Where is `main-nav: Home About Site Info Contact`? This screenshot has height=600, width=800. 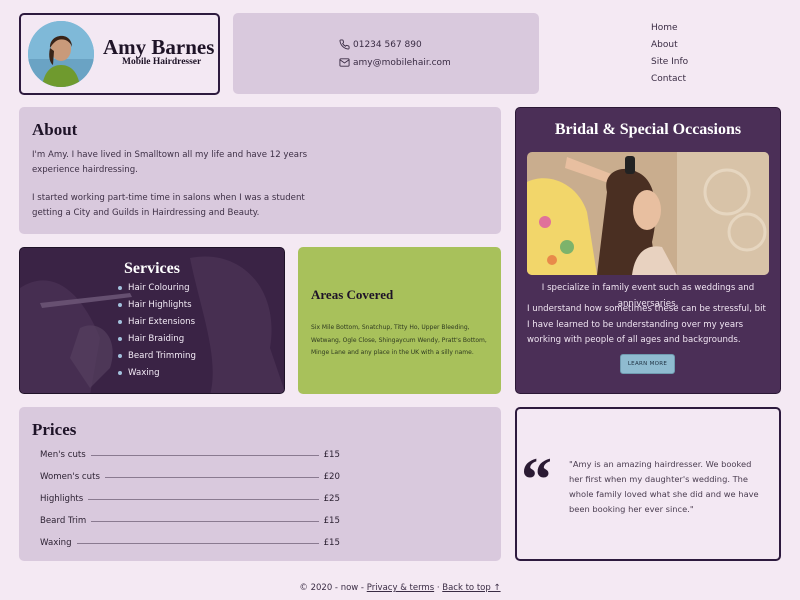
main-nav: Home About Site Info Contact is located at coordinates (669, 56).